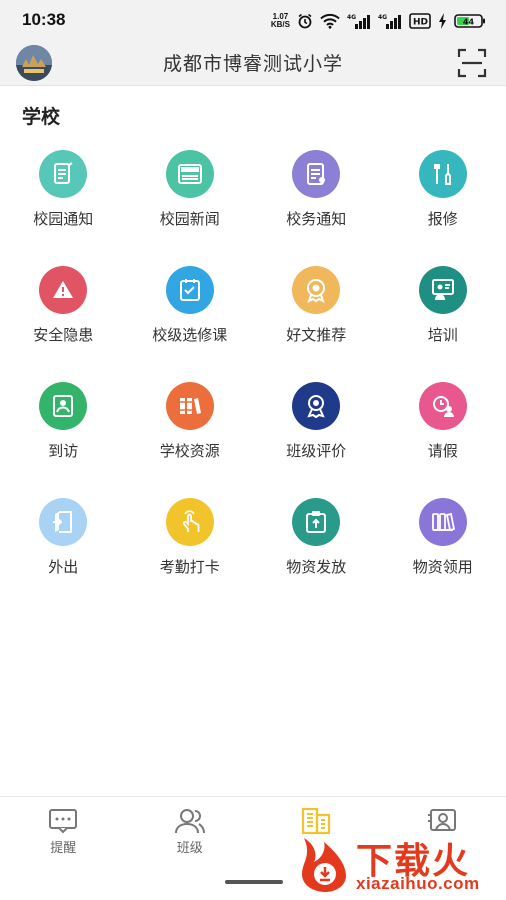 Image resolution: width=506 pixels, height=900 pixels. What do you see at coordinates (442, 219) in the screenshot?
I see `tile-label: 报修` at bounding box center [442, 219].